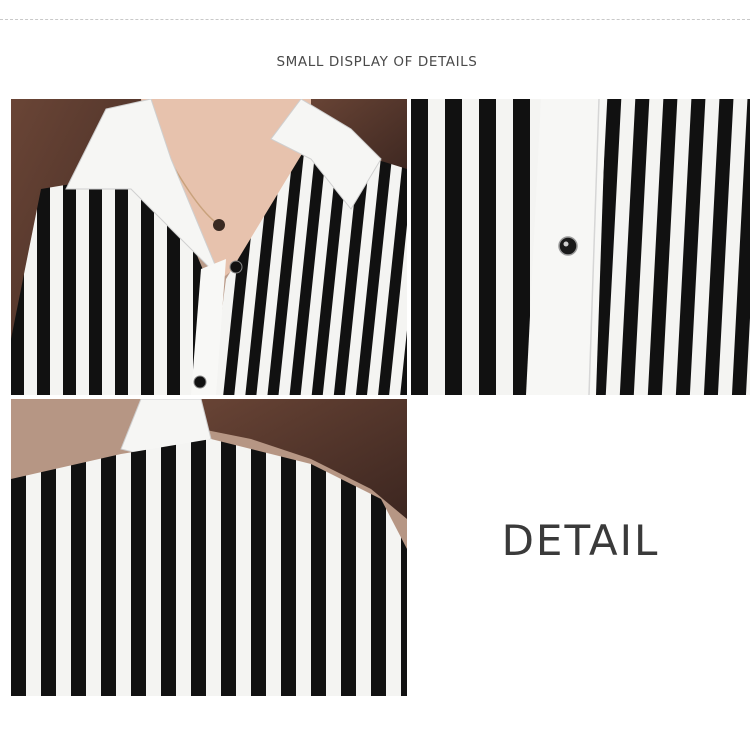  Describe the element at coordinates (377, 62) in the screenshot. I see `section-title: SMALL DISPLAY OF DETAILS` at that location.